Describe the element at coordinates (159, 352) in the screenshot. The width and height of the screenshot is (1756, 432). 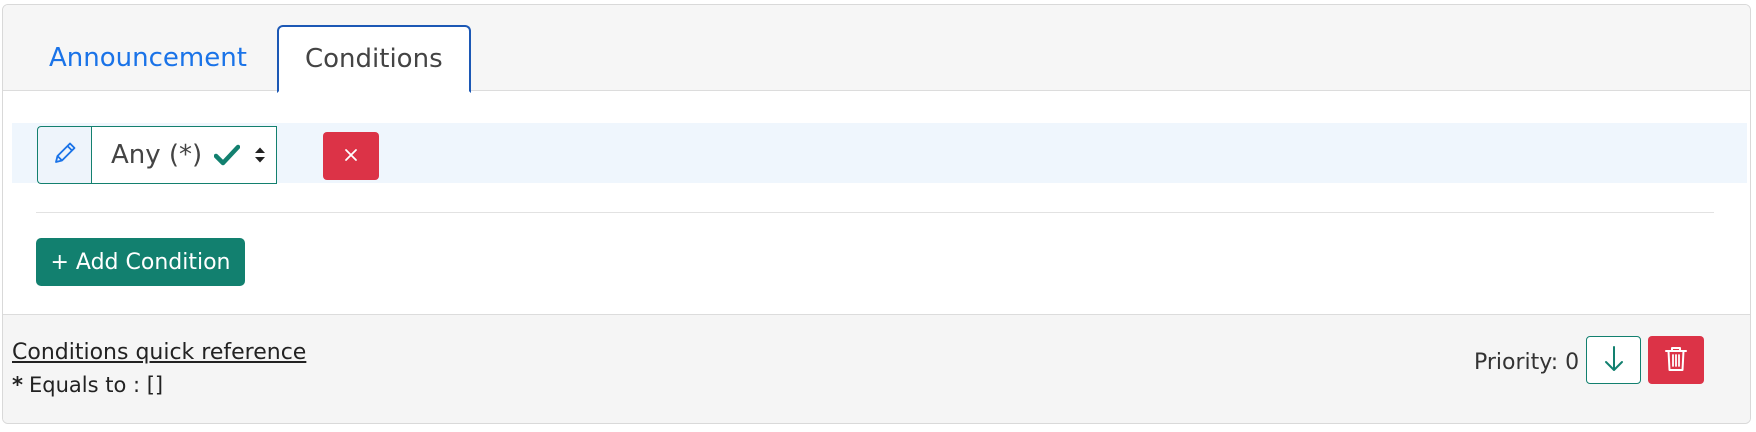
I see `conditions-reference-link: Conditions quick reference` at that location.